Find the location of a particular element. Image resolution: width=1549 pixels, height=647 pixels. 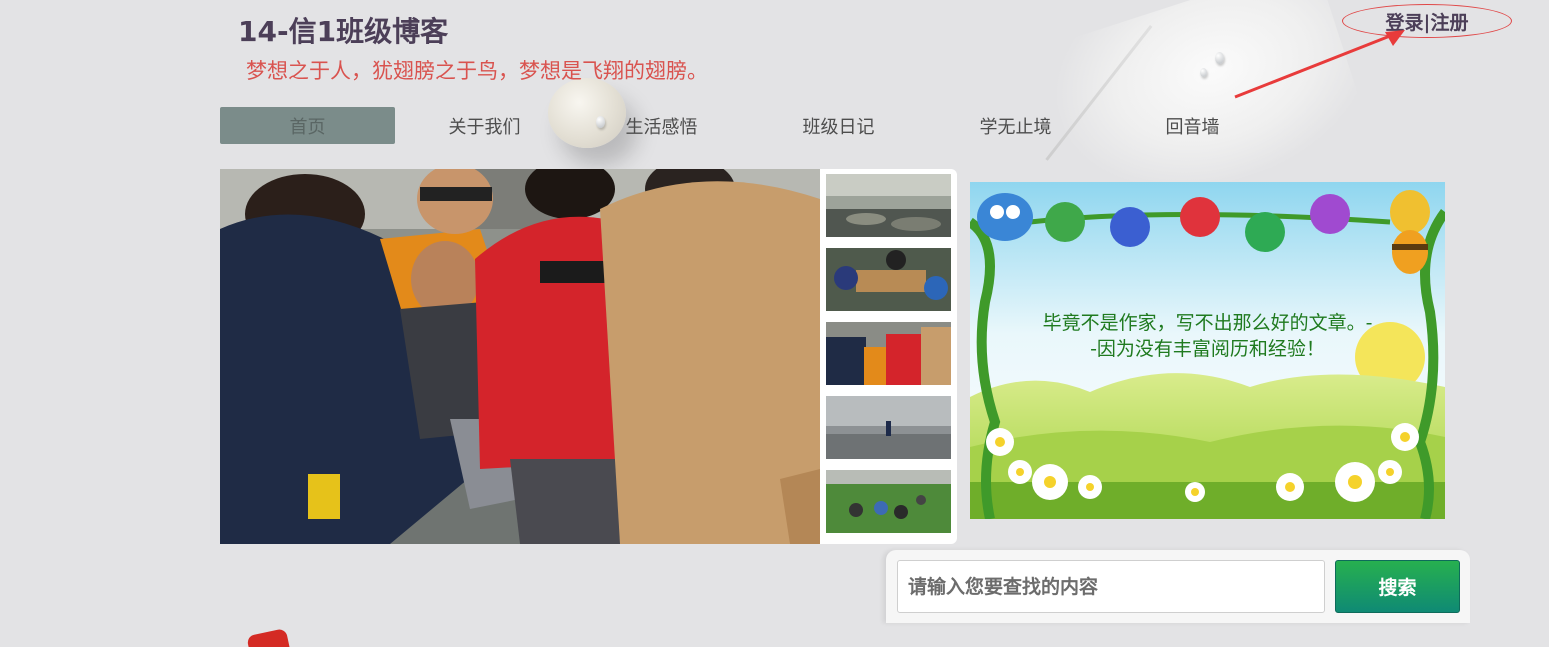

banner-quote: 毕竟不是作家，写不出那么好的文章。- -因为没有丰富阅历和经验！ is located at coordinates (1207, 336).